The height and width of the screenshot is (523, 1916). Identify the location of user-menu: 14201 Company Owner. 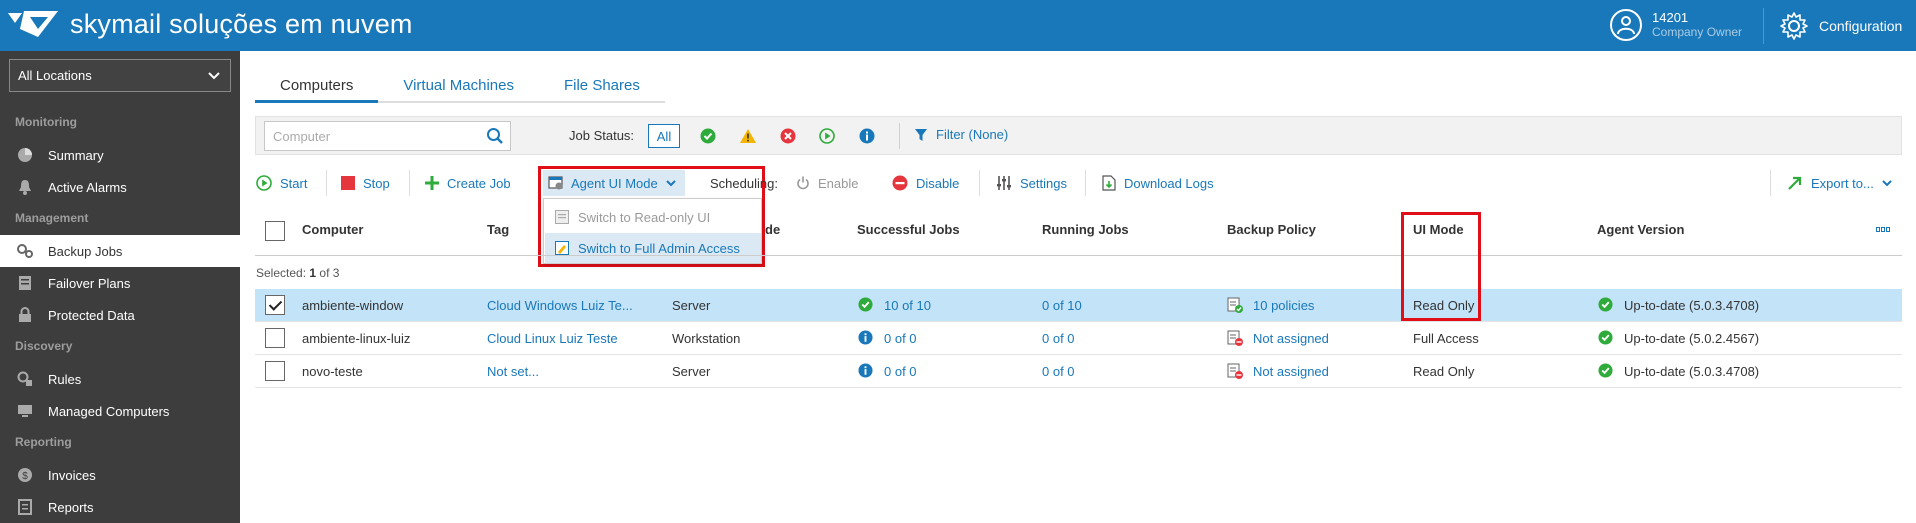
(1676, 25).